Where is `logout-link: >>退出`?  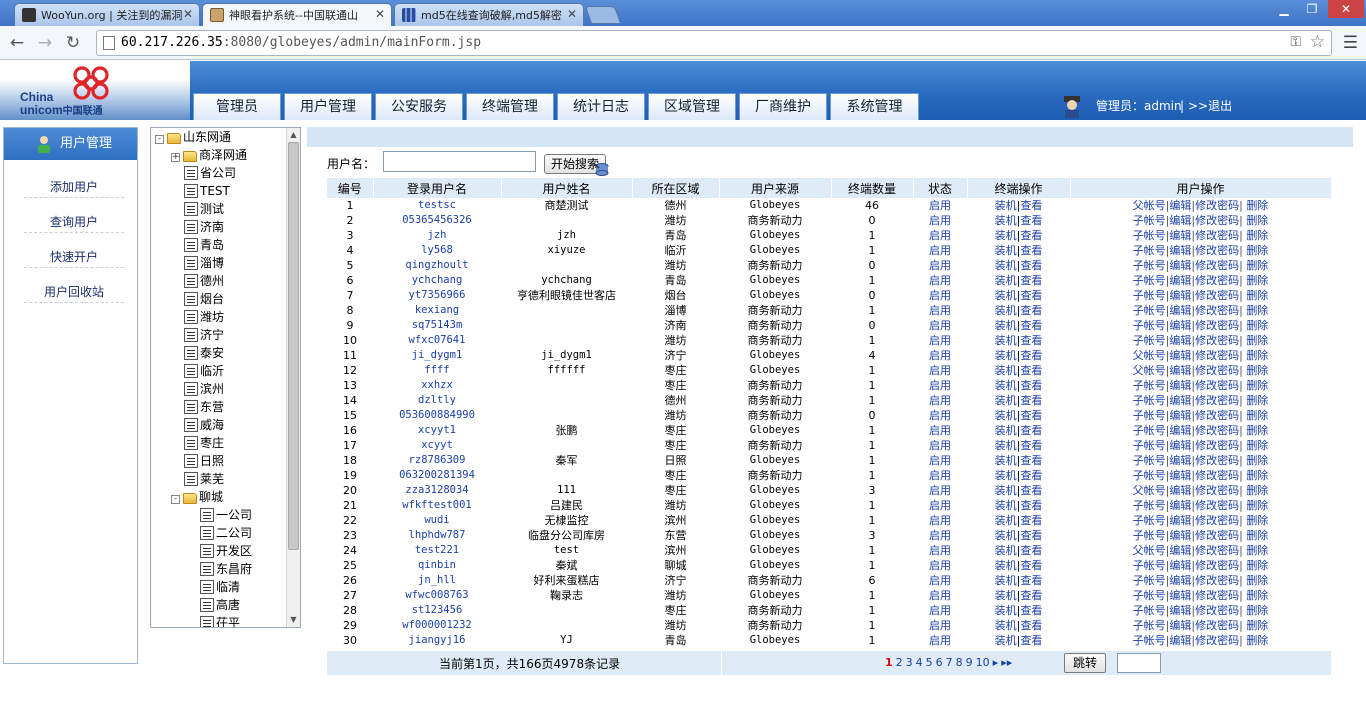
logout-link: >>退出 is located at coordinates (1210, 106).